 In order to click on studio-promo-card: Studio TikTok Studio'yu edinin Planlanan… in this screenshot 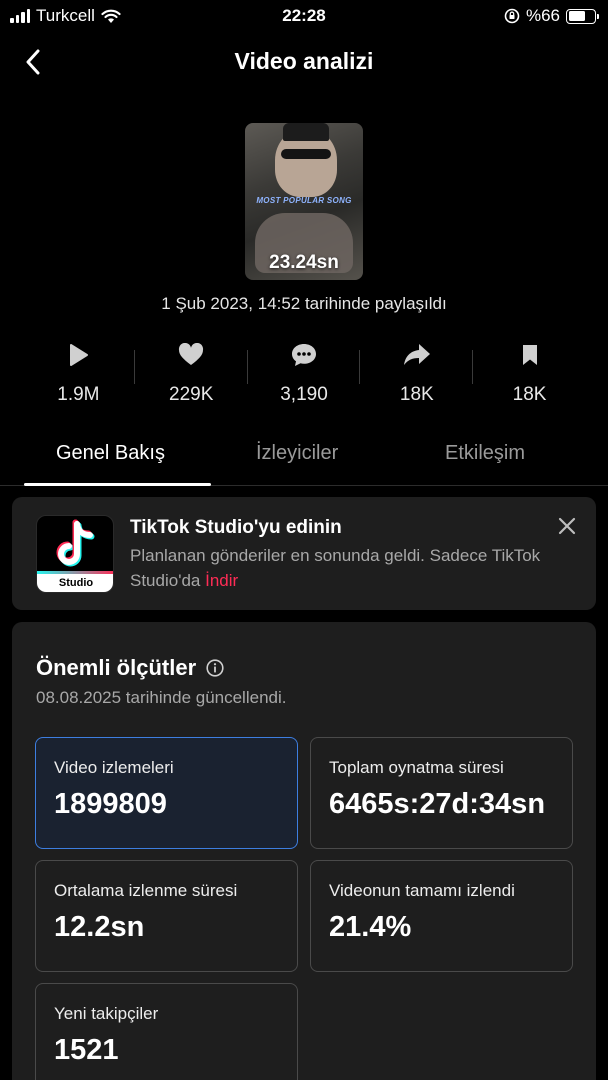, I will do `click(304, 553)`.